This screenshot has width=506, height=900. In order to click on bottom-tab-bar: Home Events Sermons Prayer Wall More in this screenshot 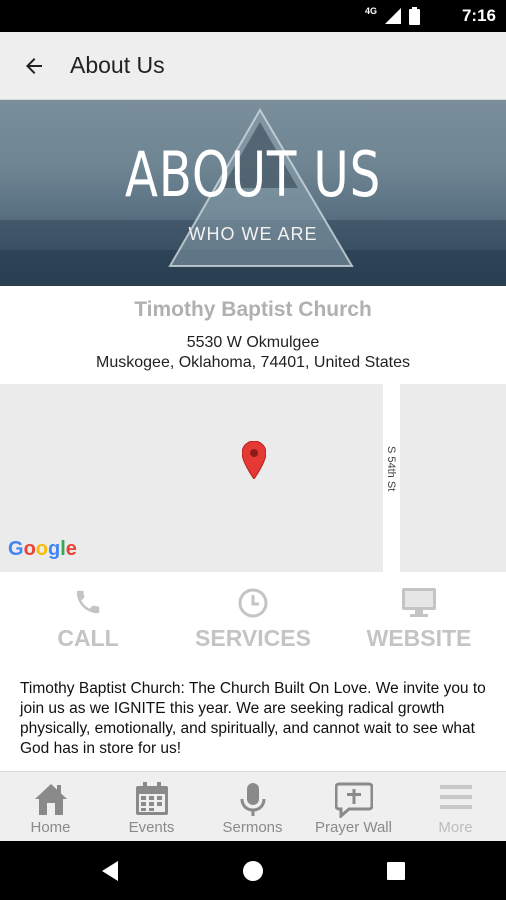, I will do `click(253, 806)`.